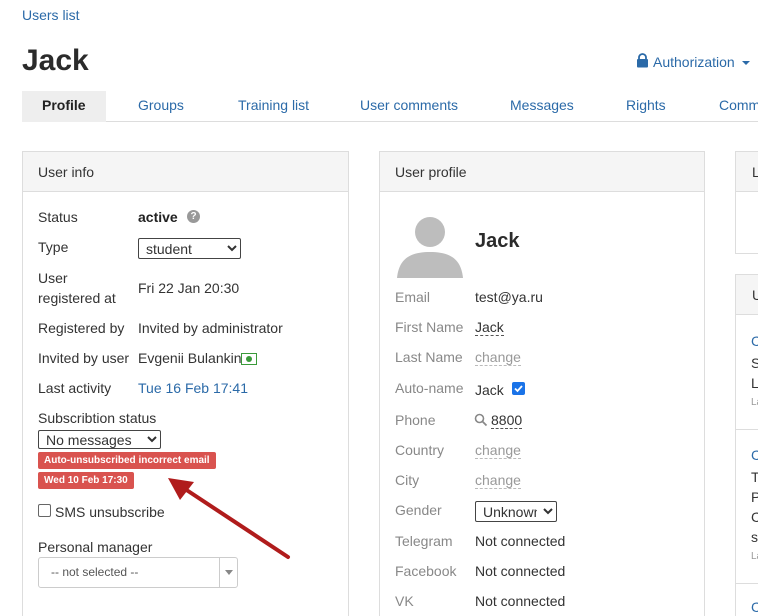 The width and height of the screenshot is (758, 616). Describe the element at coordinates (193, 388) in the screenshot. I see `last-activity-value: Tue 16 Feb 17:41` at that location.